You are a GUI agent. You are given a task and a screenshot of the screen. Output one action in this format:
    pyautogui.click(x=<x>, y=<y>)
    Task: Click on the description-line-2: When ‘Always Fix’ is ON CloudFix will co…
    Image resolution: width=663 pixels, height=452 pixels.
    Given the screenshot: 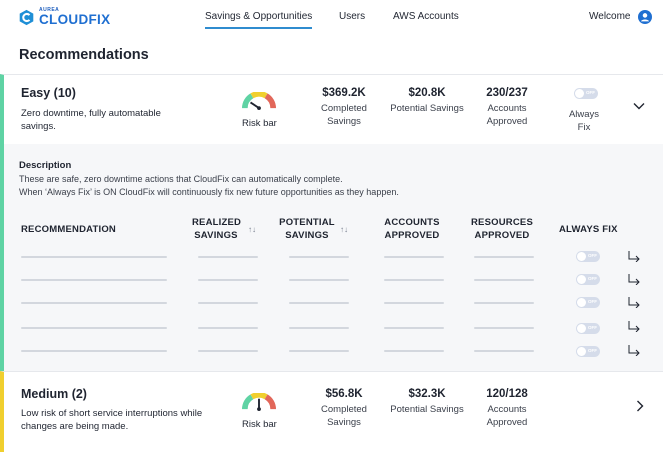 What is the action you would take?
    pyautogui.click(x=209, y=192)
    